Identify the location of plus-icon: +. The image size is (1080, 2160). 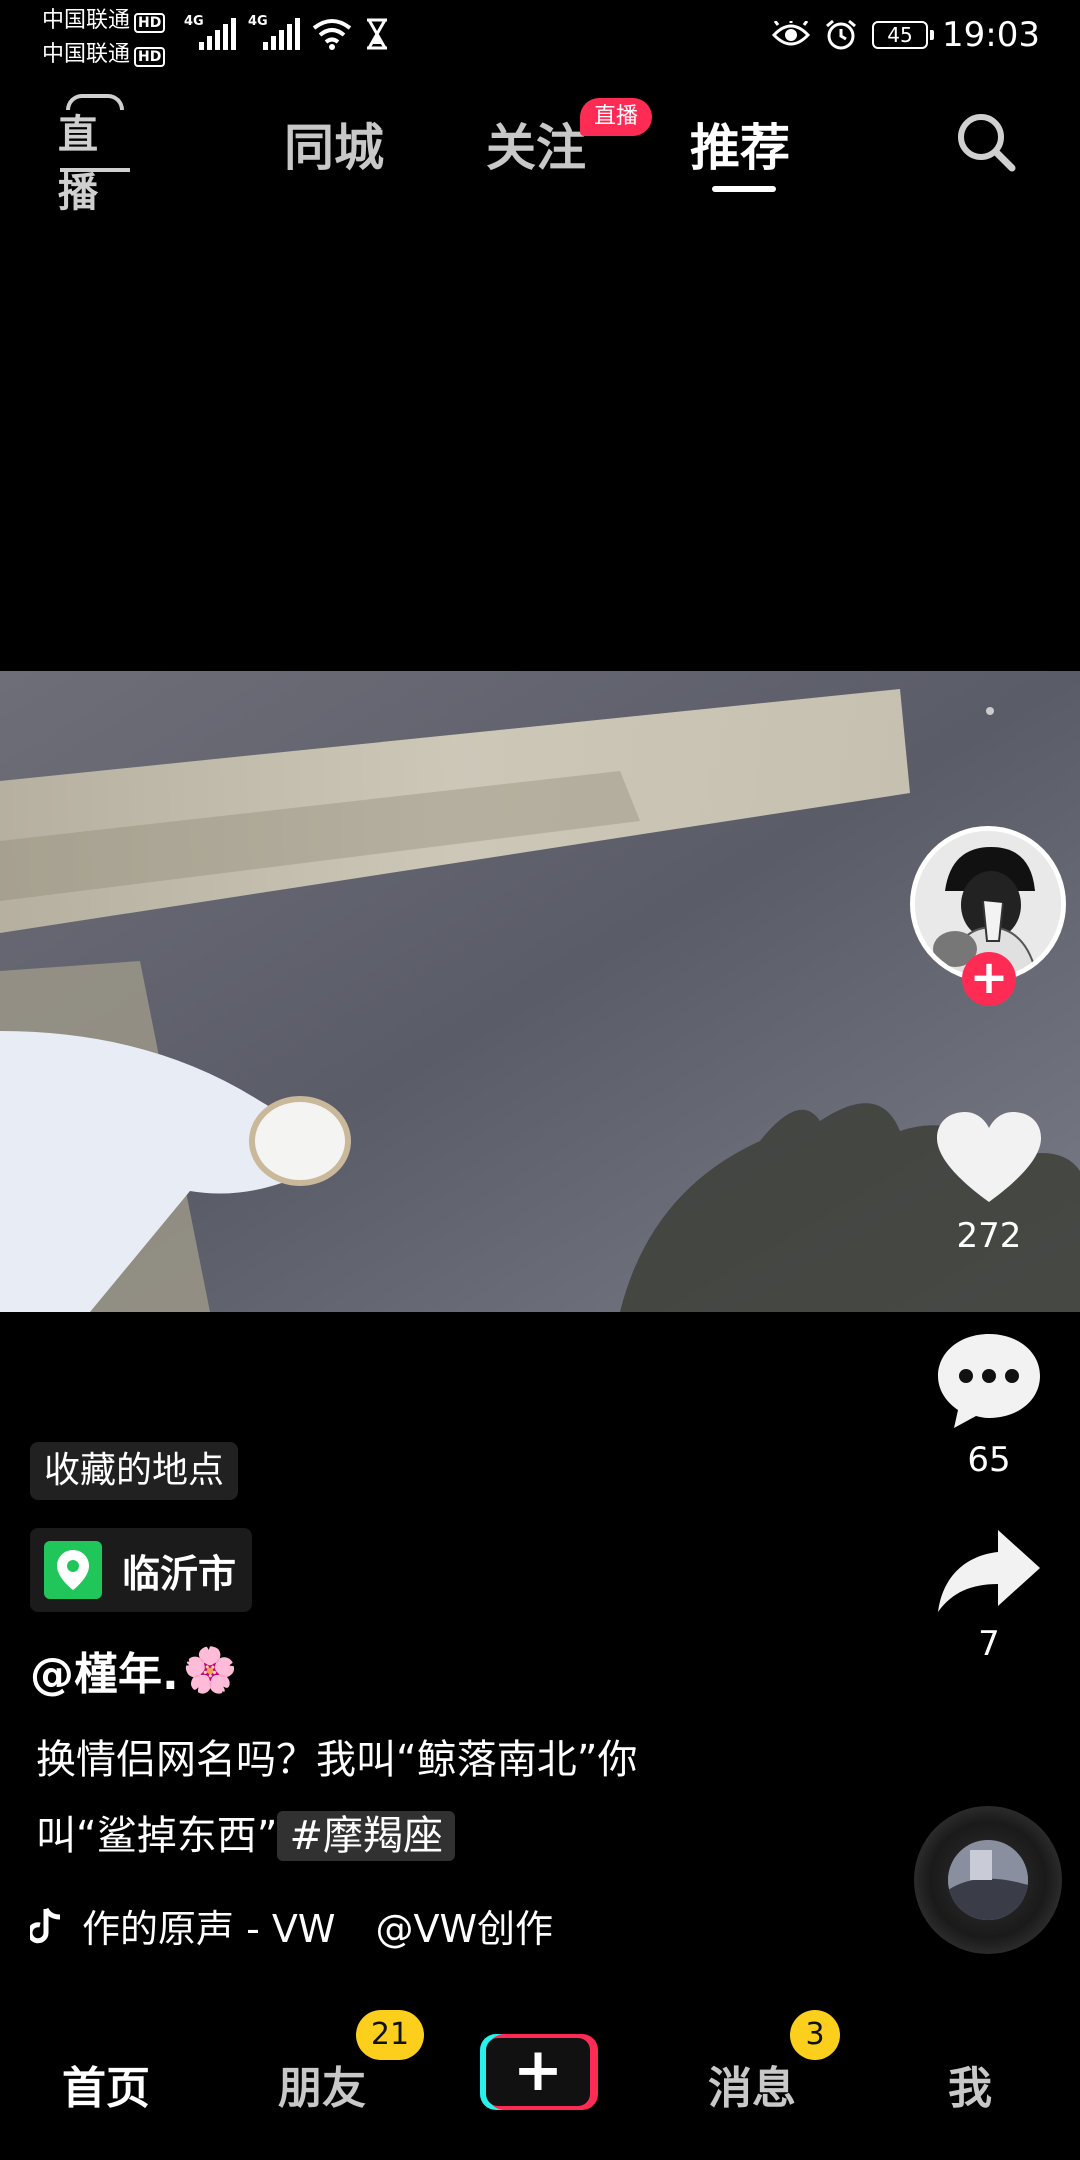
(538, 2072).